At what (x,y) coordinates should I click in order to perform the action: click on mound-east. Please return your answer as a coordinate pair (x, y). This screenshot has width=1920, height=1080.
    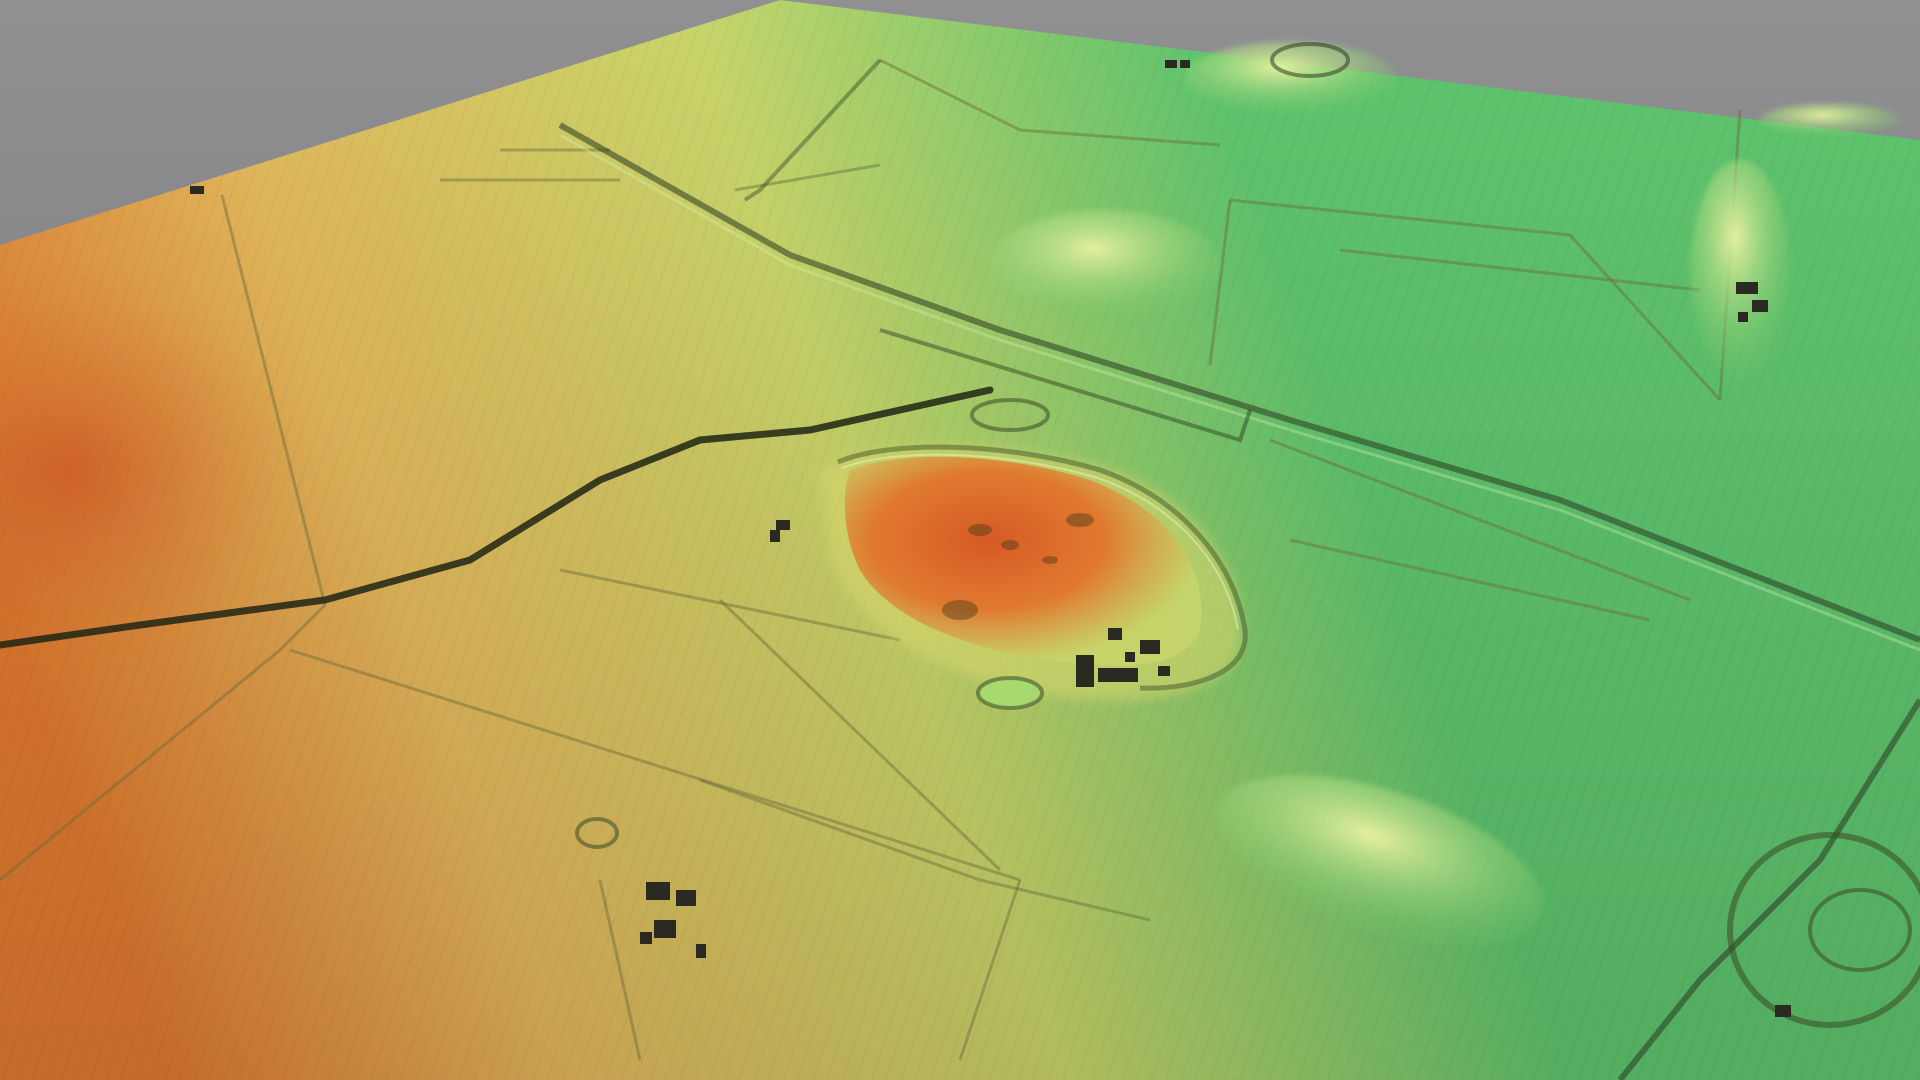
    Looking at the image, I should click on (1740, 270).